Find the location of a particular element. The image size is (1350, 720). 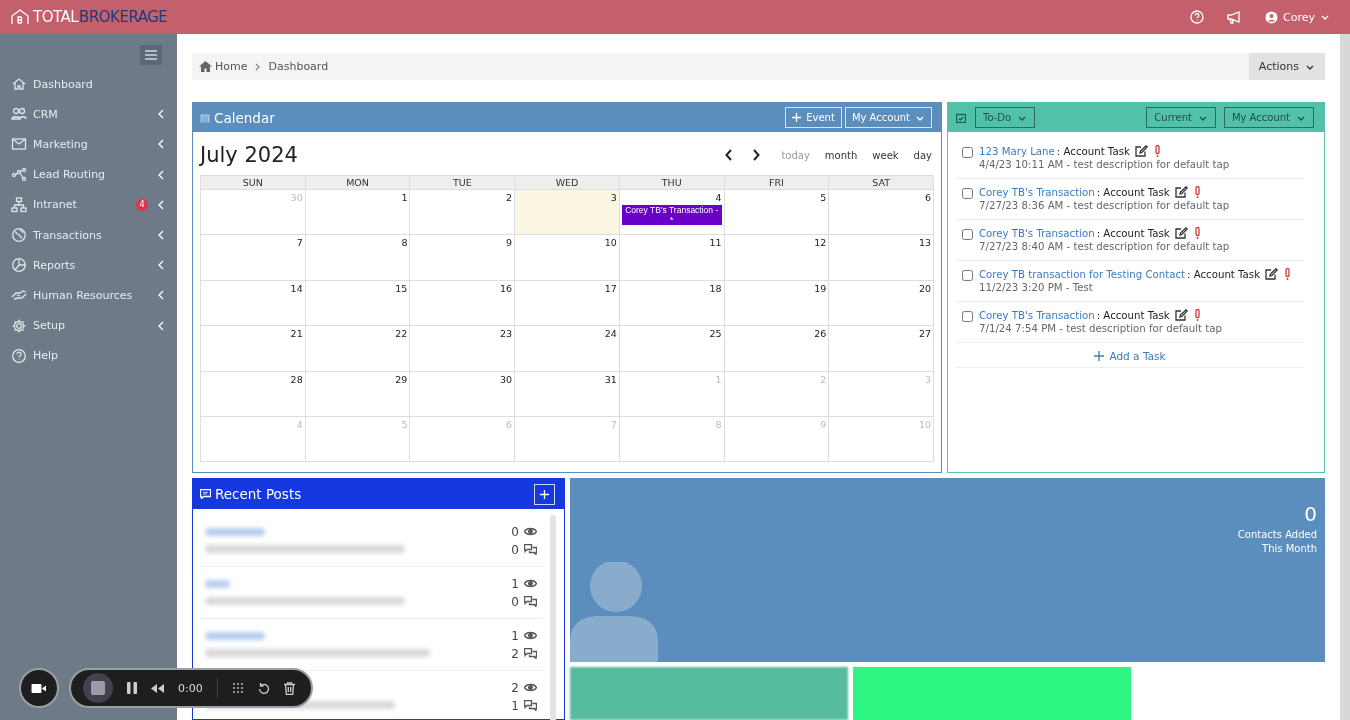

day-cell: 17 is located at coordinates (567, 303).